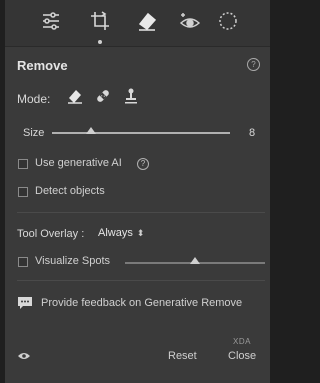 This screenshot has height=383, width=320. What do you see at coordinates (23, 192) in the screenshot?
I see `detect-objects-checkbox` at bounding box center [23, 192].